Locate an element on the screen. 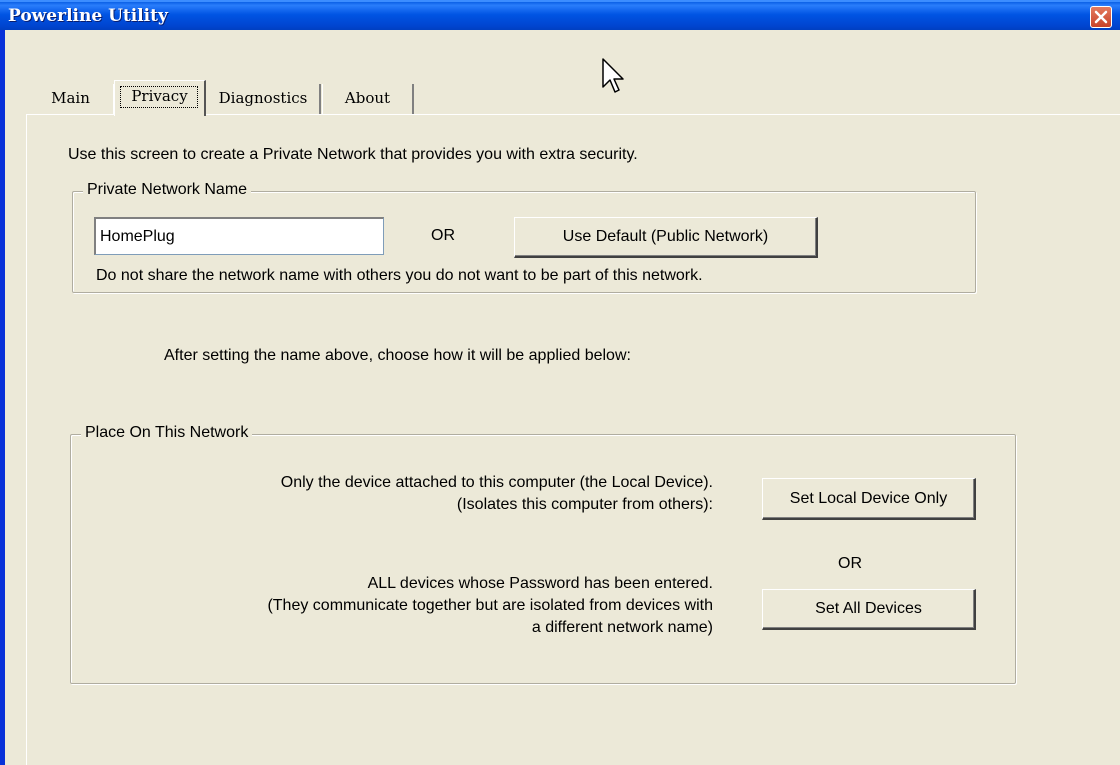 This screenshot has width=1120, height=765. tab-about-label: About is located at coordinates (367, 98).